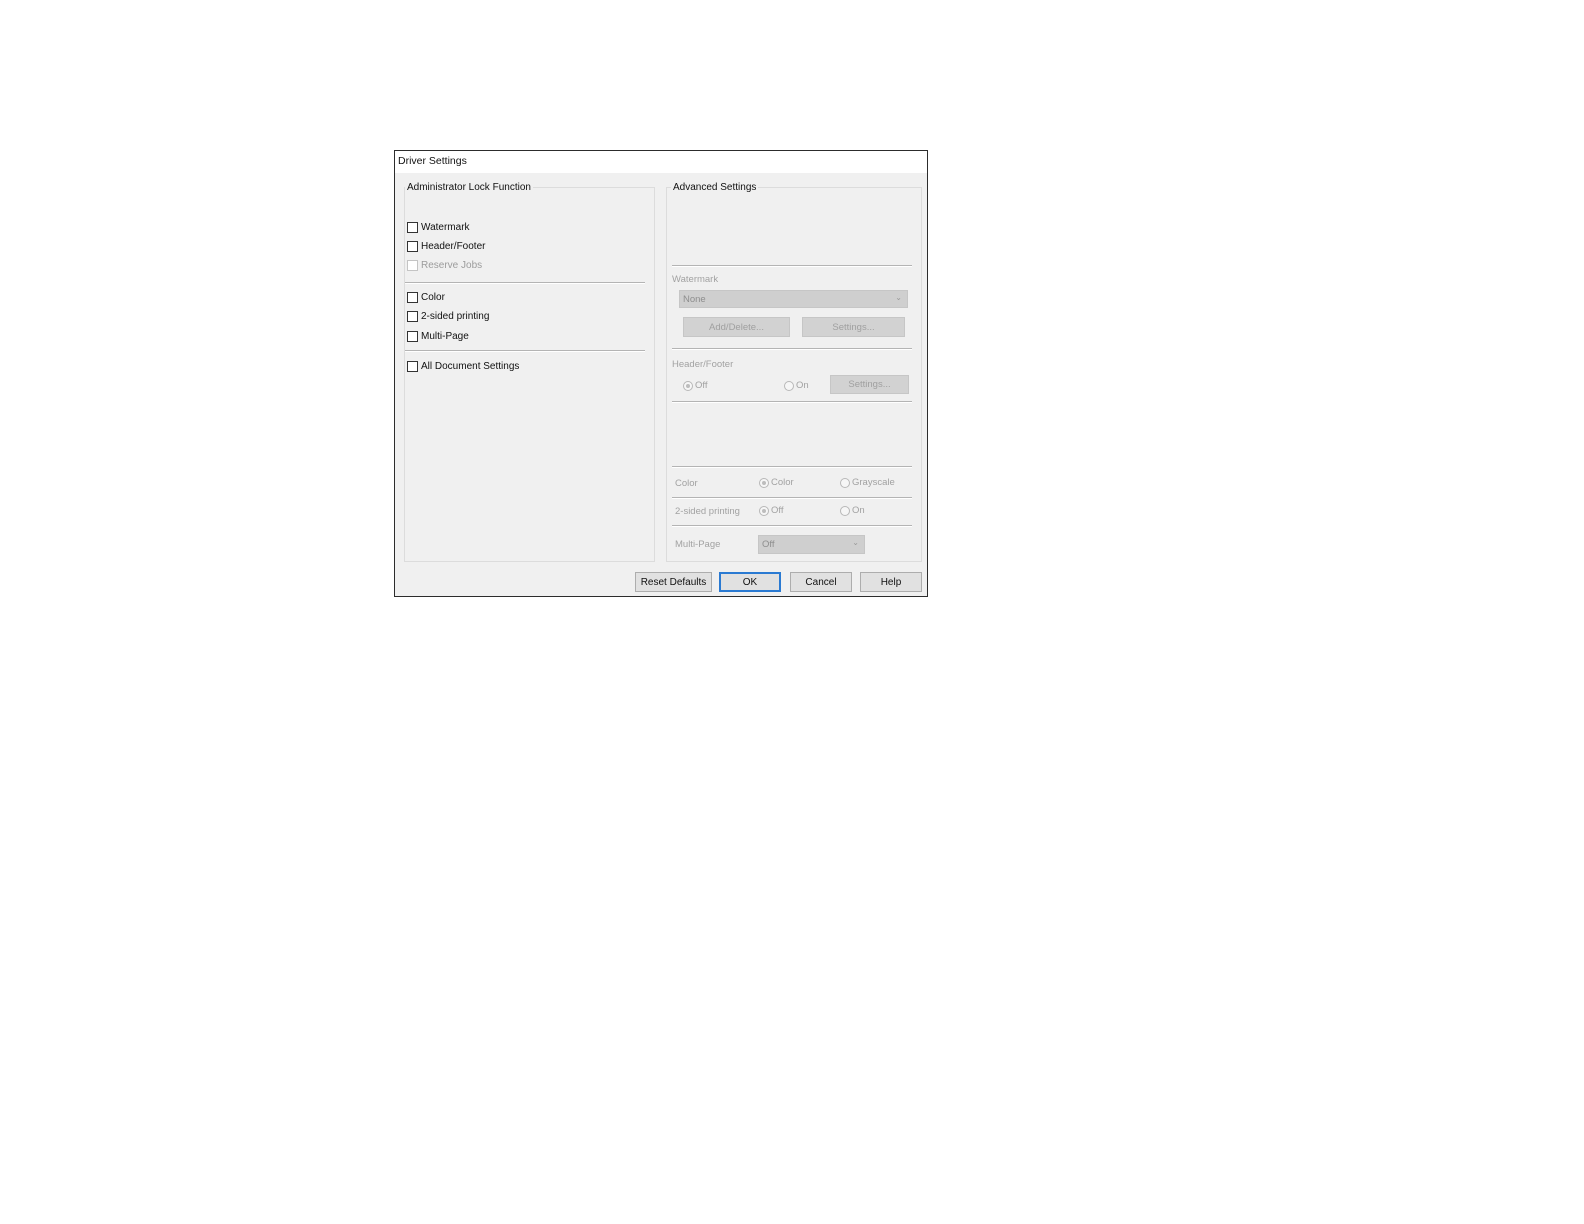  What do you see at coordinates (470, 366) in the screenshot?
I see `checkbox-label: All Document Settings` at bounding box center [470, 366].